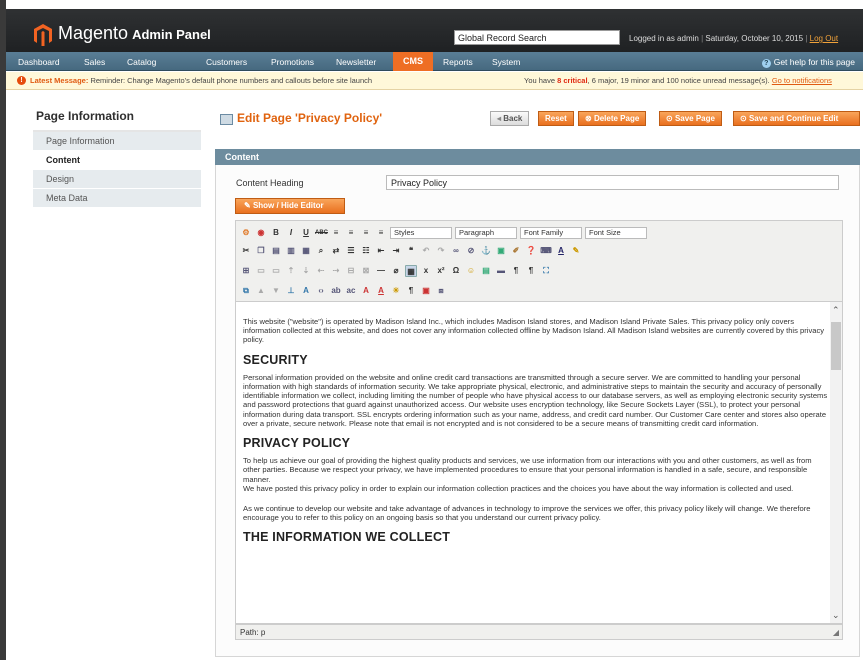 The height and width of the screenshot is (660, 863). I want to click on subscript-icon: x, so click(426, 271).